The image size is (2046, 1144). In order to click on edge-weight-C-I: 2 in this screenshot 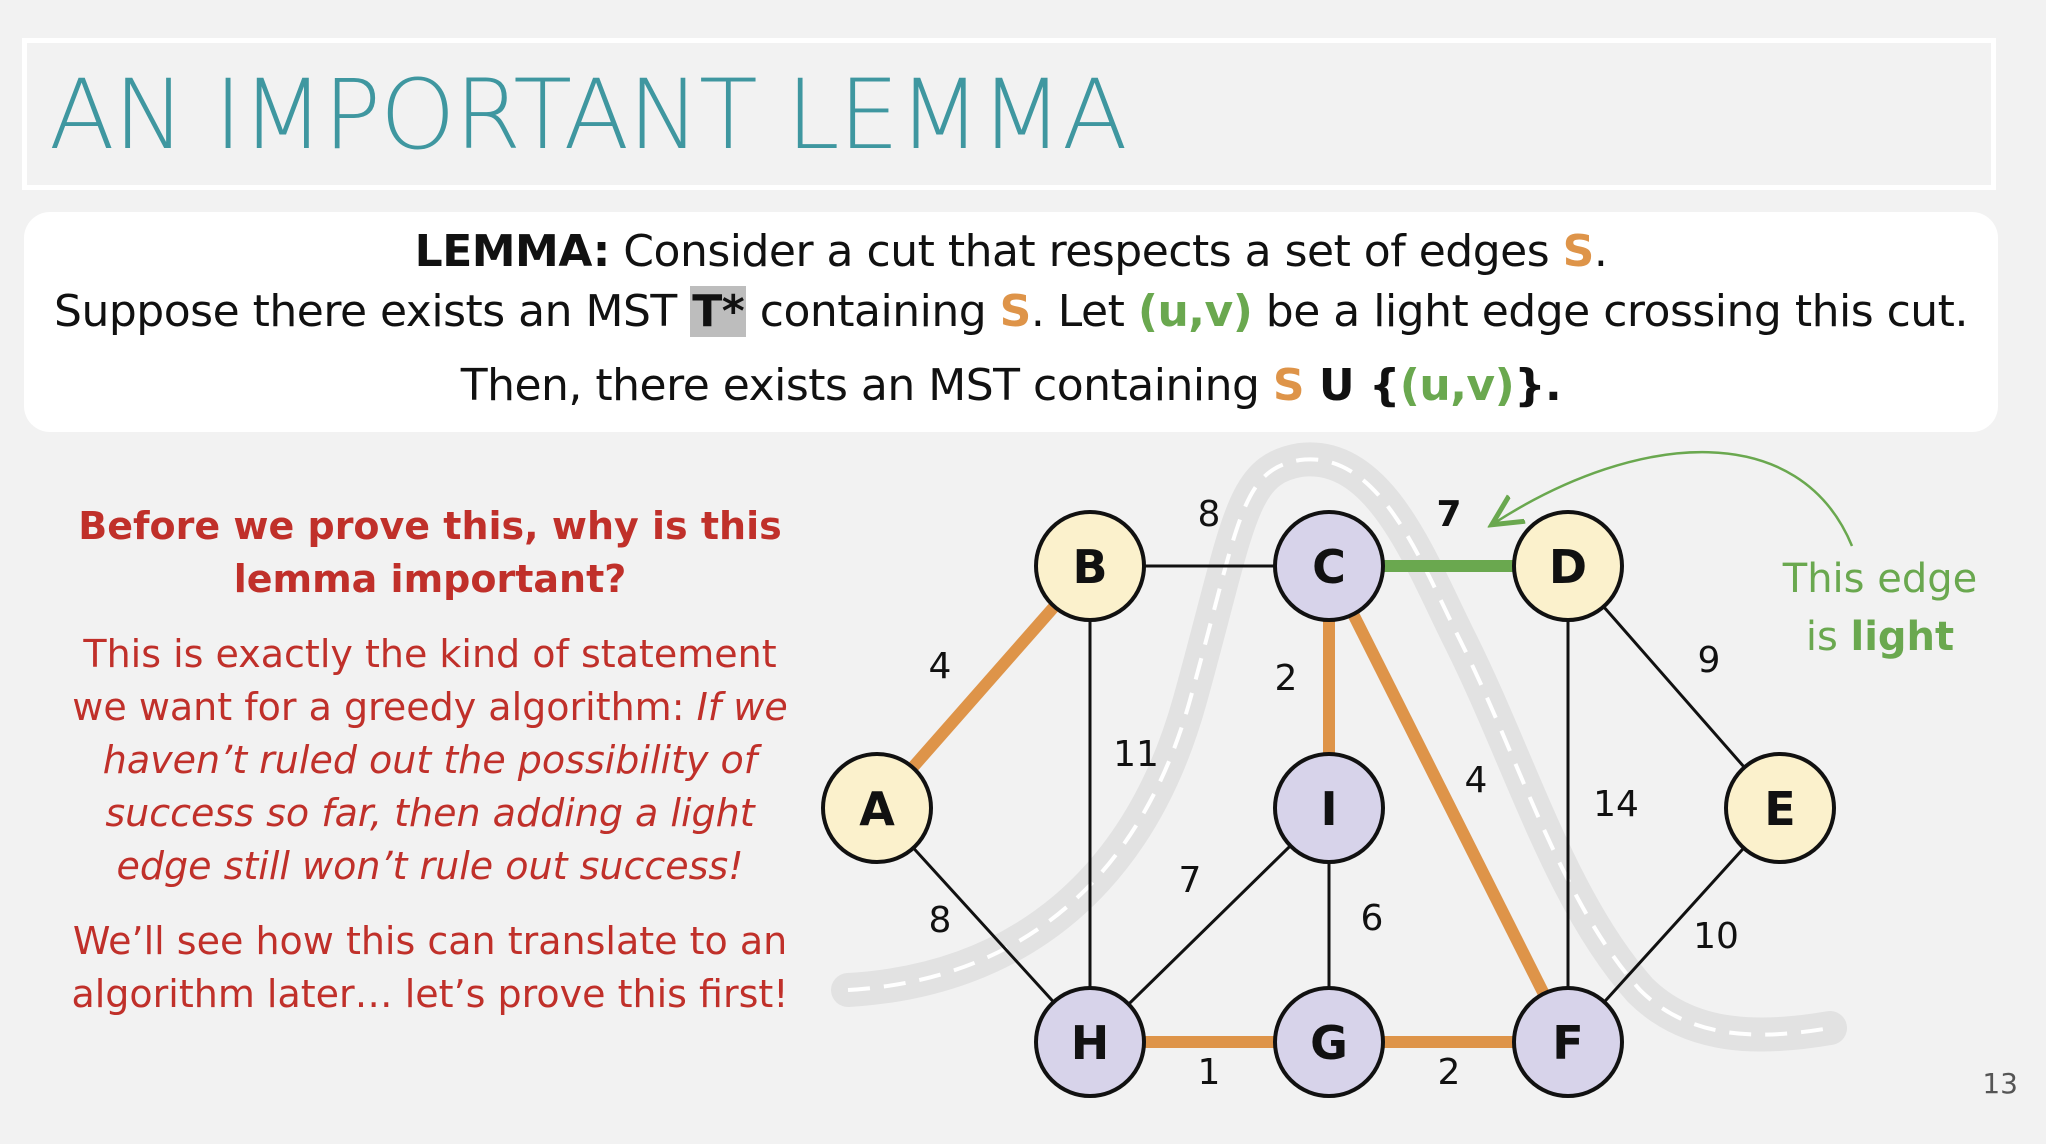, I will do `click(1286, 678)`.